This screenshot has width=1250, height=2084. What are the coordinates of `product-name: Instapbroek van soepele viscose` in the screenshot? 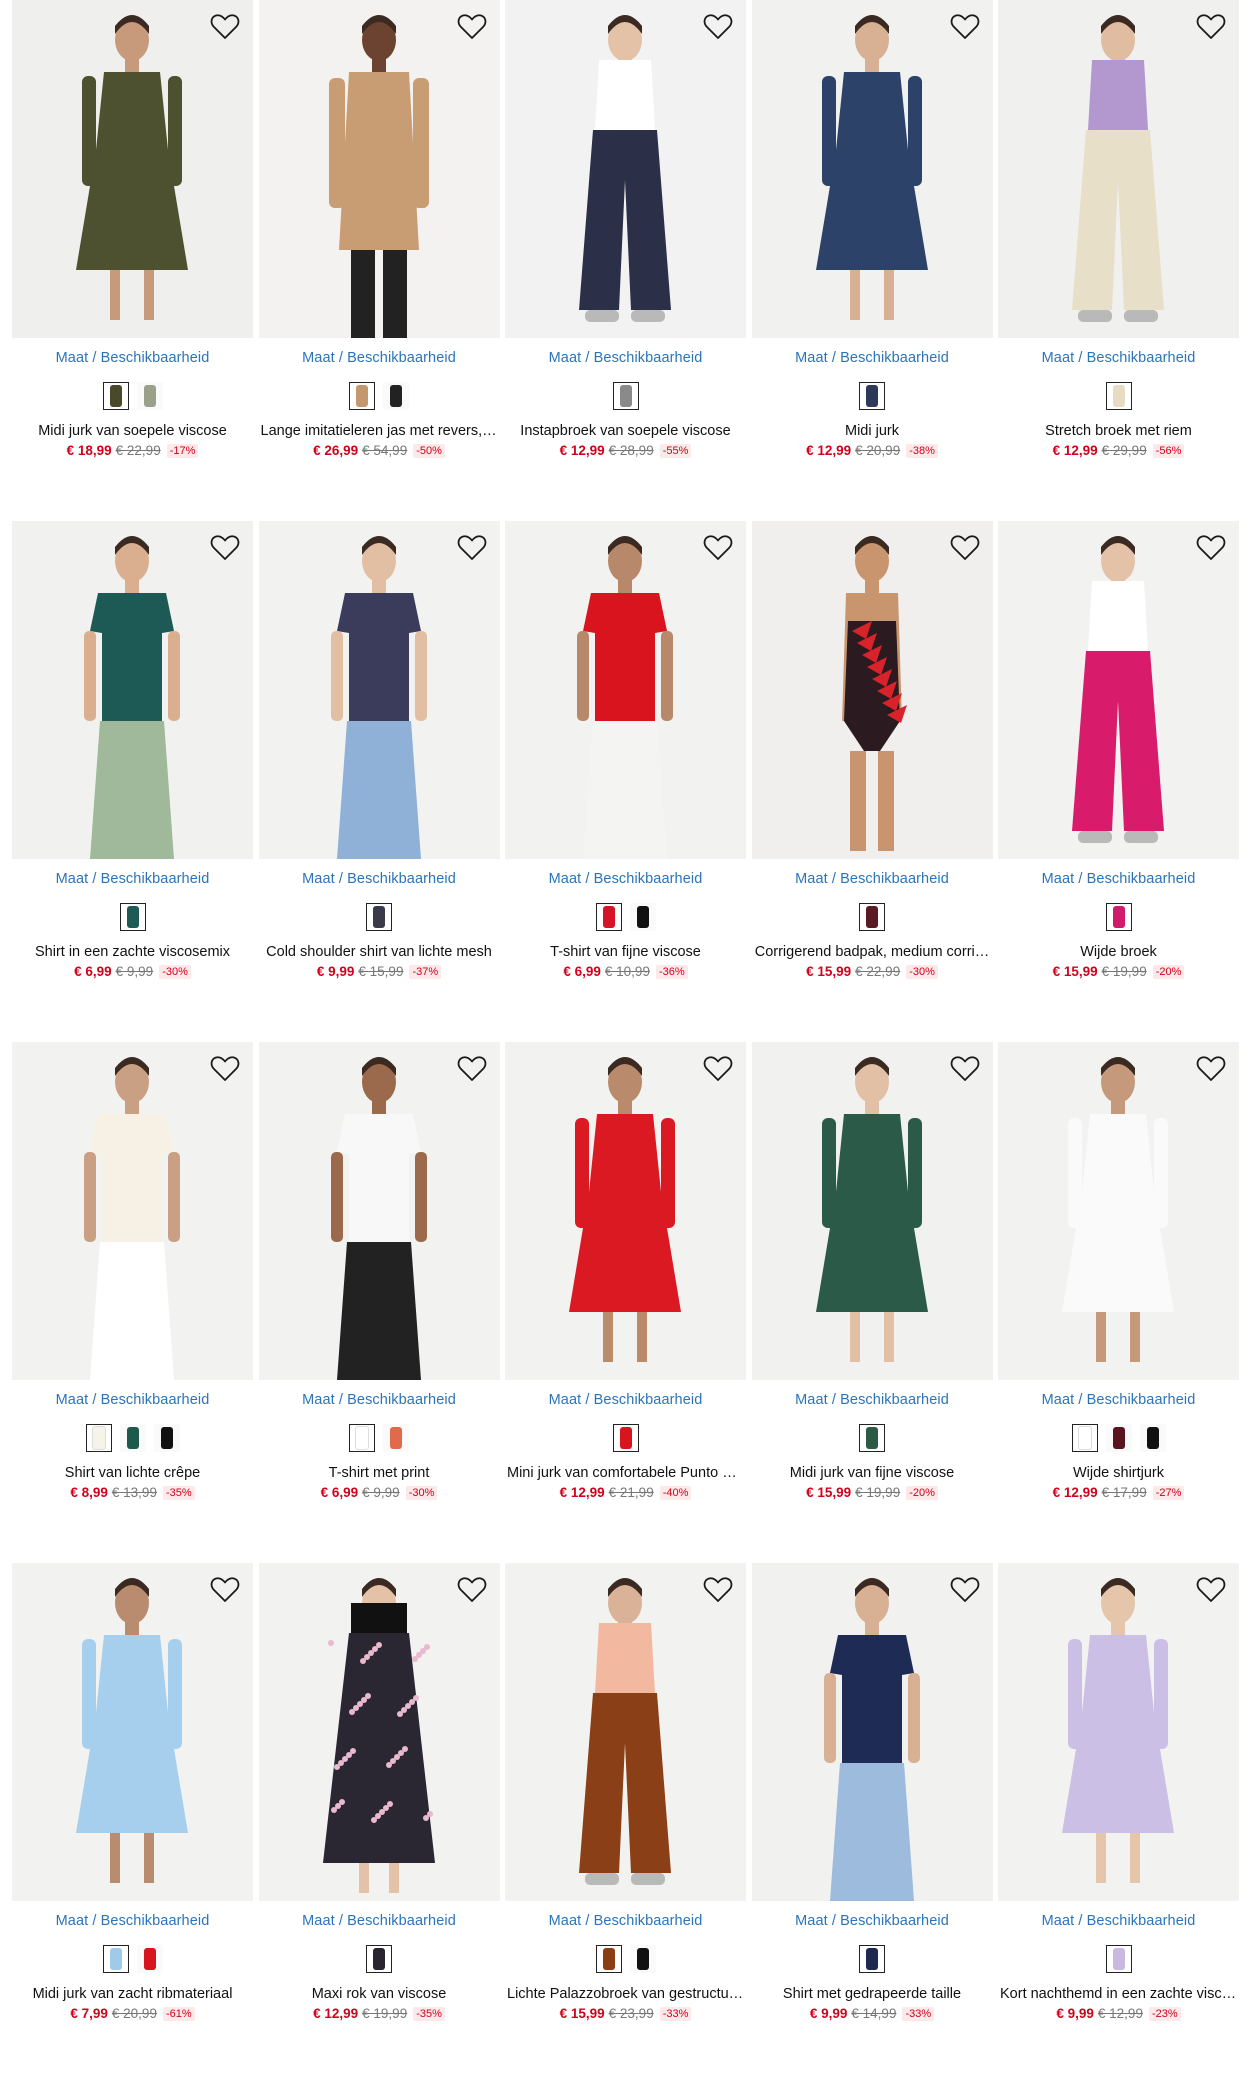 It's located at (625, 431).